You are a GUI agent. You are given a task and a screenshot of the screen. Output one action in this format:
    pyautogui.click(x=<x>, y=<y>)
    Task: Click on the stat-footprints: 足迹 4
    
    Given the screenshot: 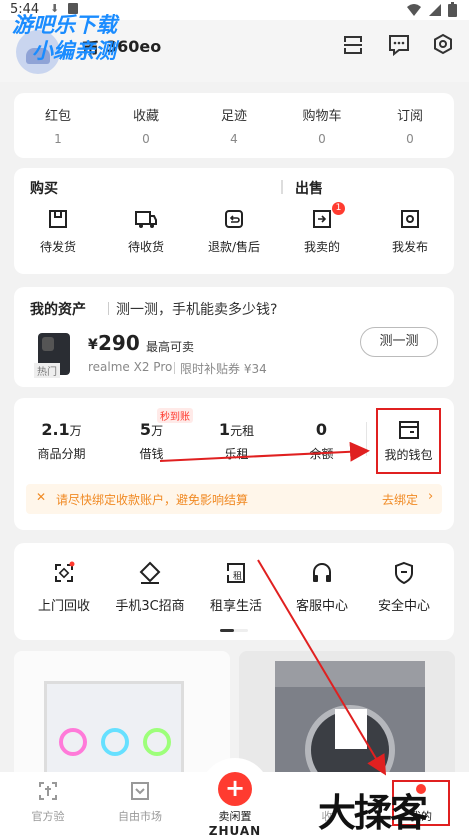 What is the action you would take?
    pyautogui.click(x=234, y=125)
    